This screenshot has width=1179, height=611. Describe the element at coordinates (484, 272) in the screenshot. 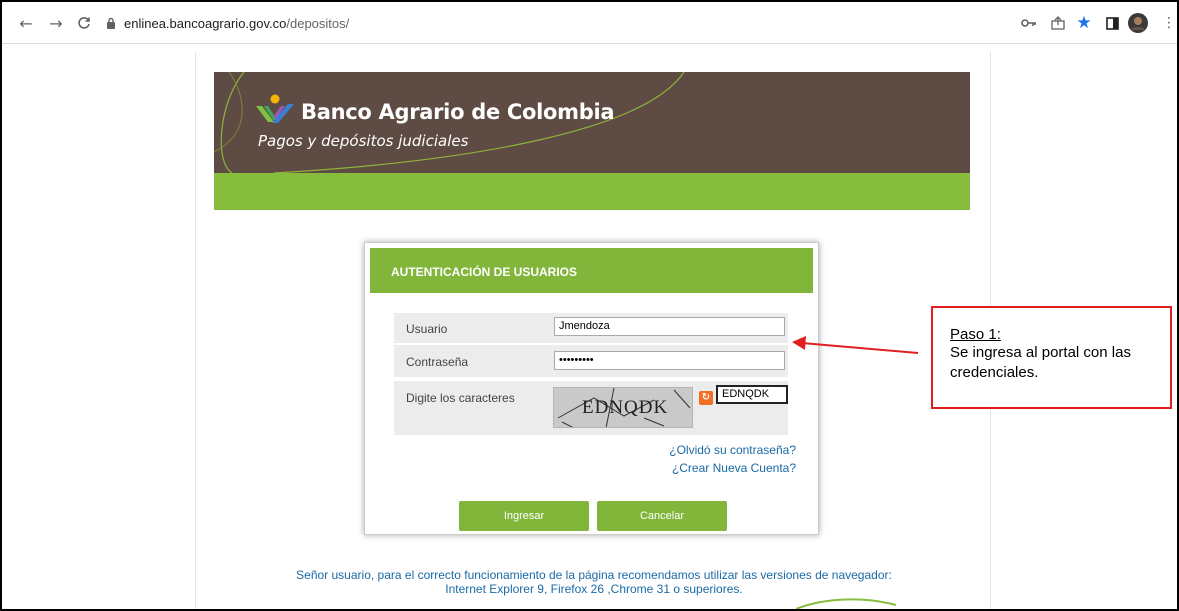

I see `login-title: AUTENTICACIÓN DE USUARIOS` at that location.